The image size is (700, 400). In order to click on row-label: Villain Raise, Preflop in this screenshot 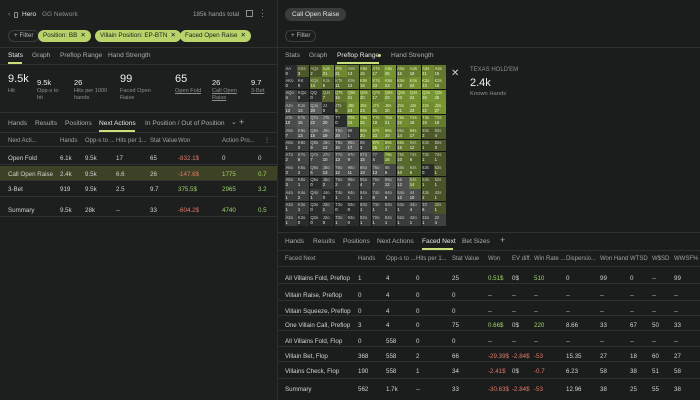, I will do `click(313, 295)`.